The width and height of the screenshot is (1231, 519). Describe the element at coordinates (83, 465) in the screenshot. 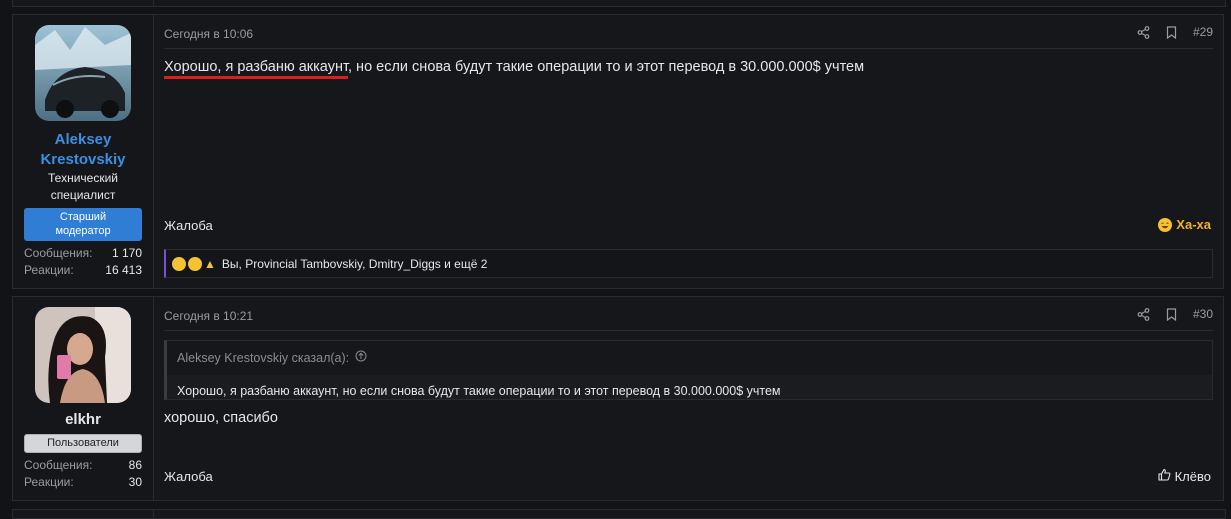

I see `stat-messages: Сообщения: 86` at that location.